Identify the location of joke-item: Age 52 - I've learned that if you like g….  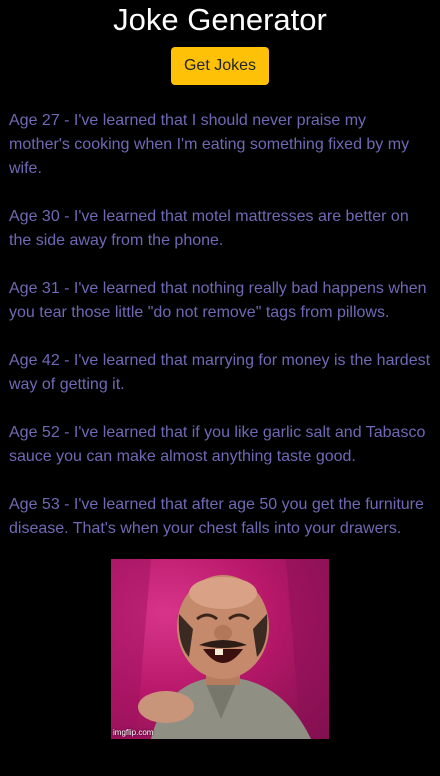
(217, 444).